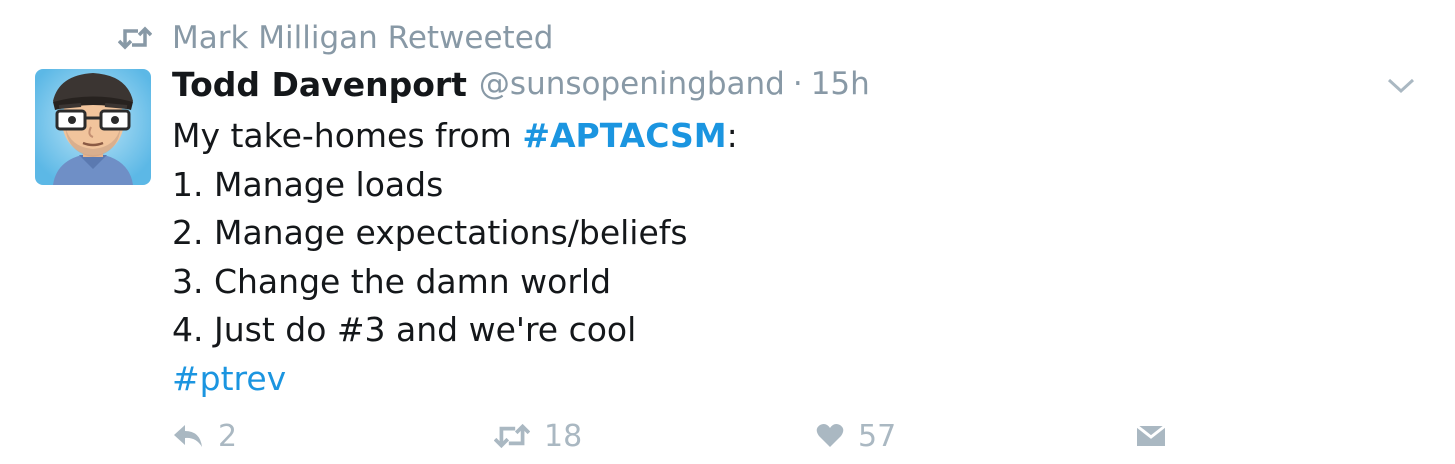 This screenshot has height=464, width=1455. What do you see at coordinates (840, 84) in the screenshot?
I see `tweet-timestamp: 15h` at bounding box center [840, 84].